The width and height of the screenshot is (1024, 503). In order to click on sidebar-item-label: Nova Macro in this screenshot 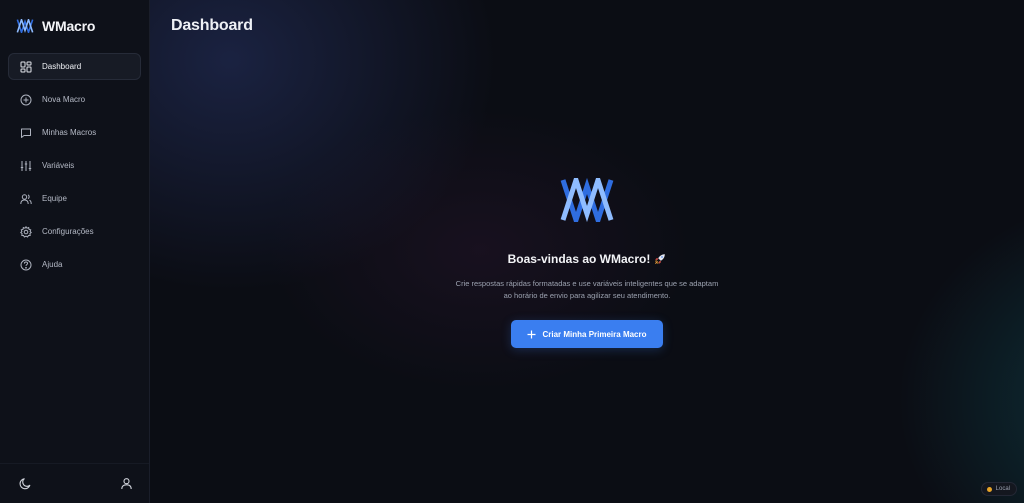, I will do `click(64, 99)`.